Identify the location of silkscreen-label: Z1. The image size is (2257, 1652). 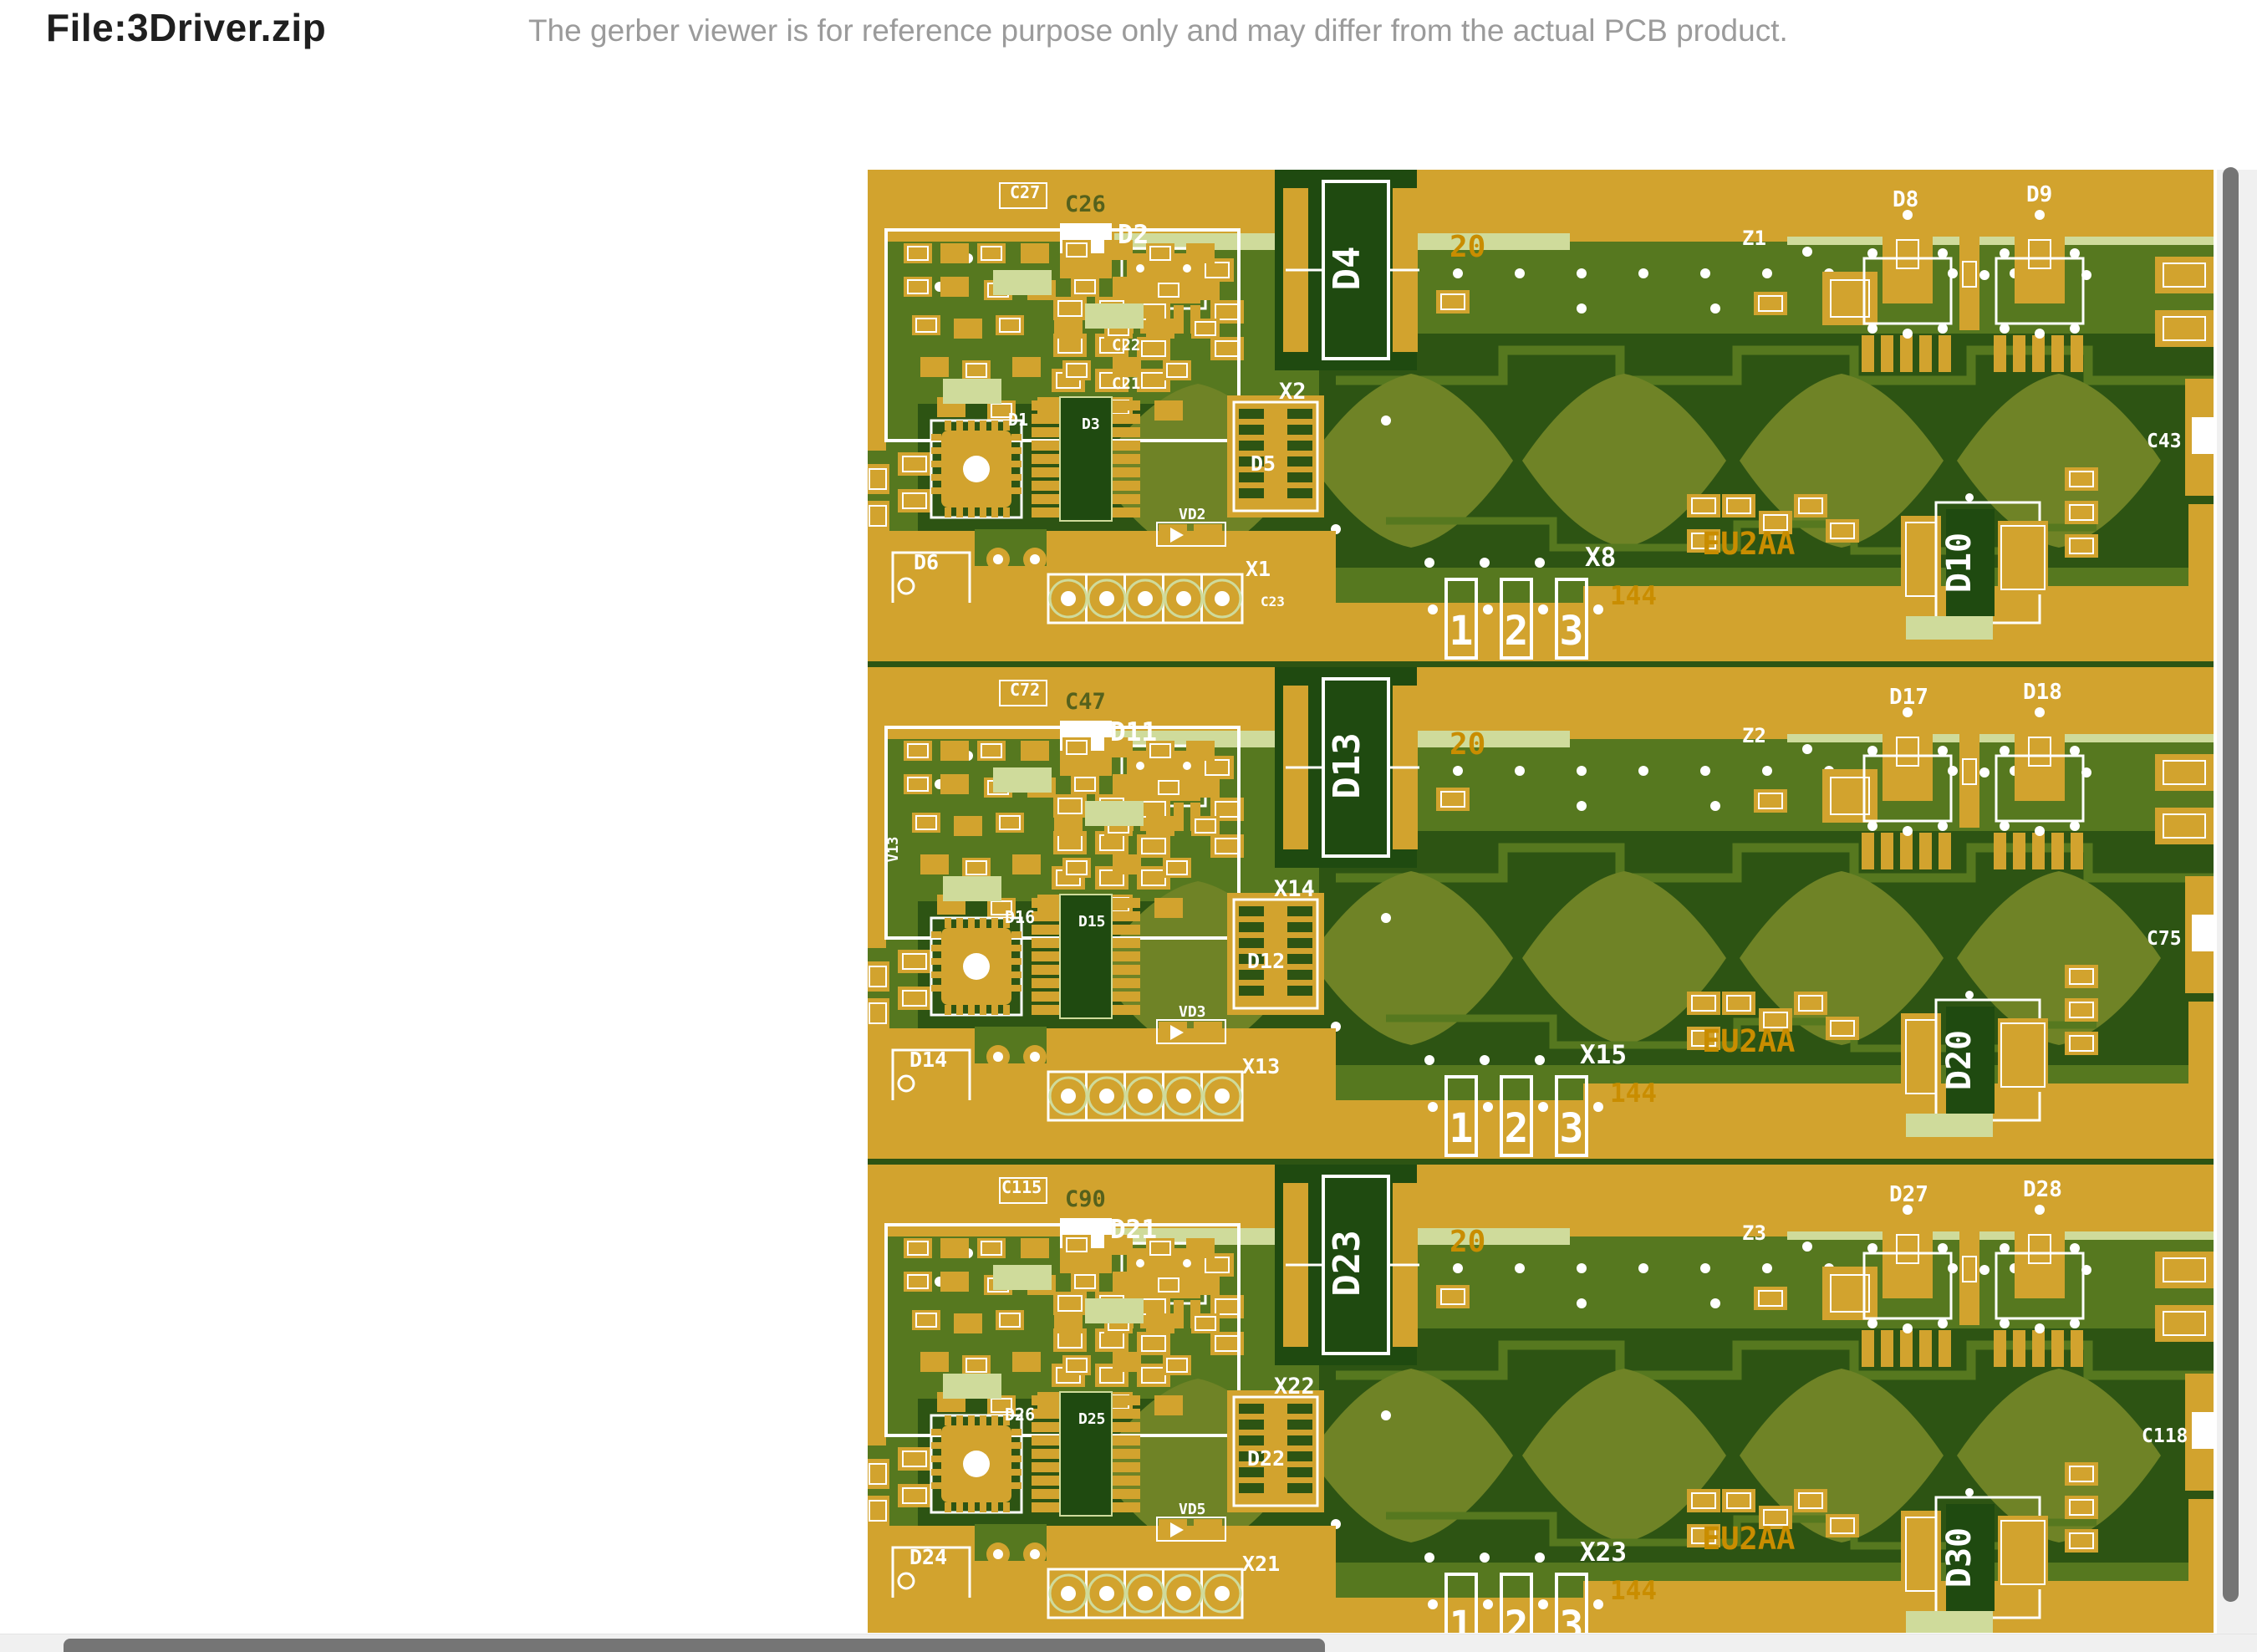
(1754, 238).